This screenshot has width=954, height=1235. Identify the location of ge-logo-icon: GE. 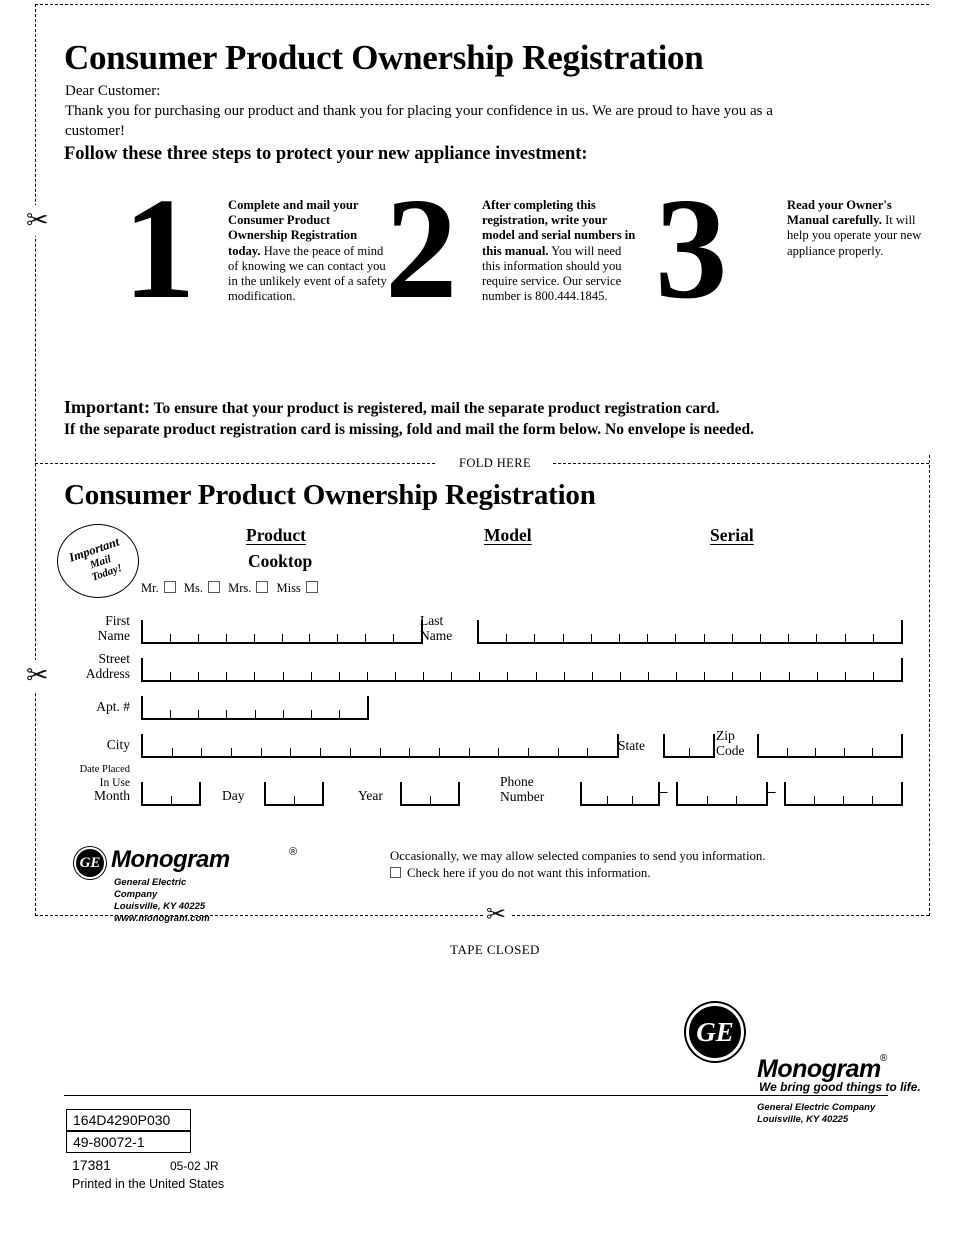
(90, 863).